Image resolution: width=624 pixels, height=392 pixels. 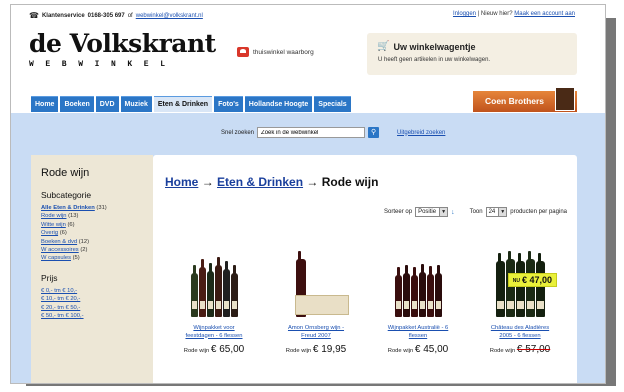 What do you see at coordinates (92, 316) in the screenshot?
I see `list-item: € 50,- tm € 100,-` at bounding box center [92, 316].